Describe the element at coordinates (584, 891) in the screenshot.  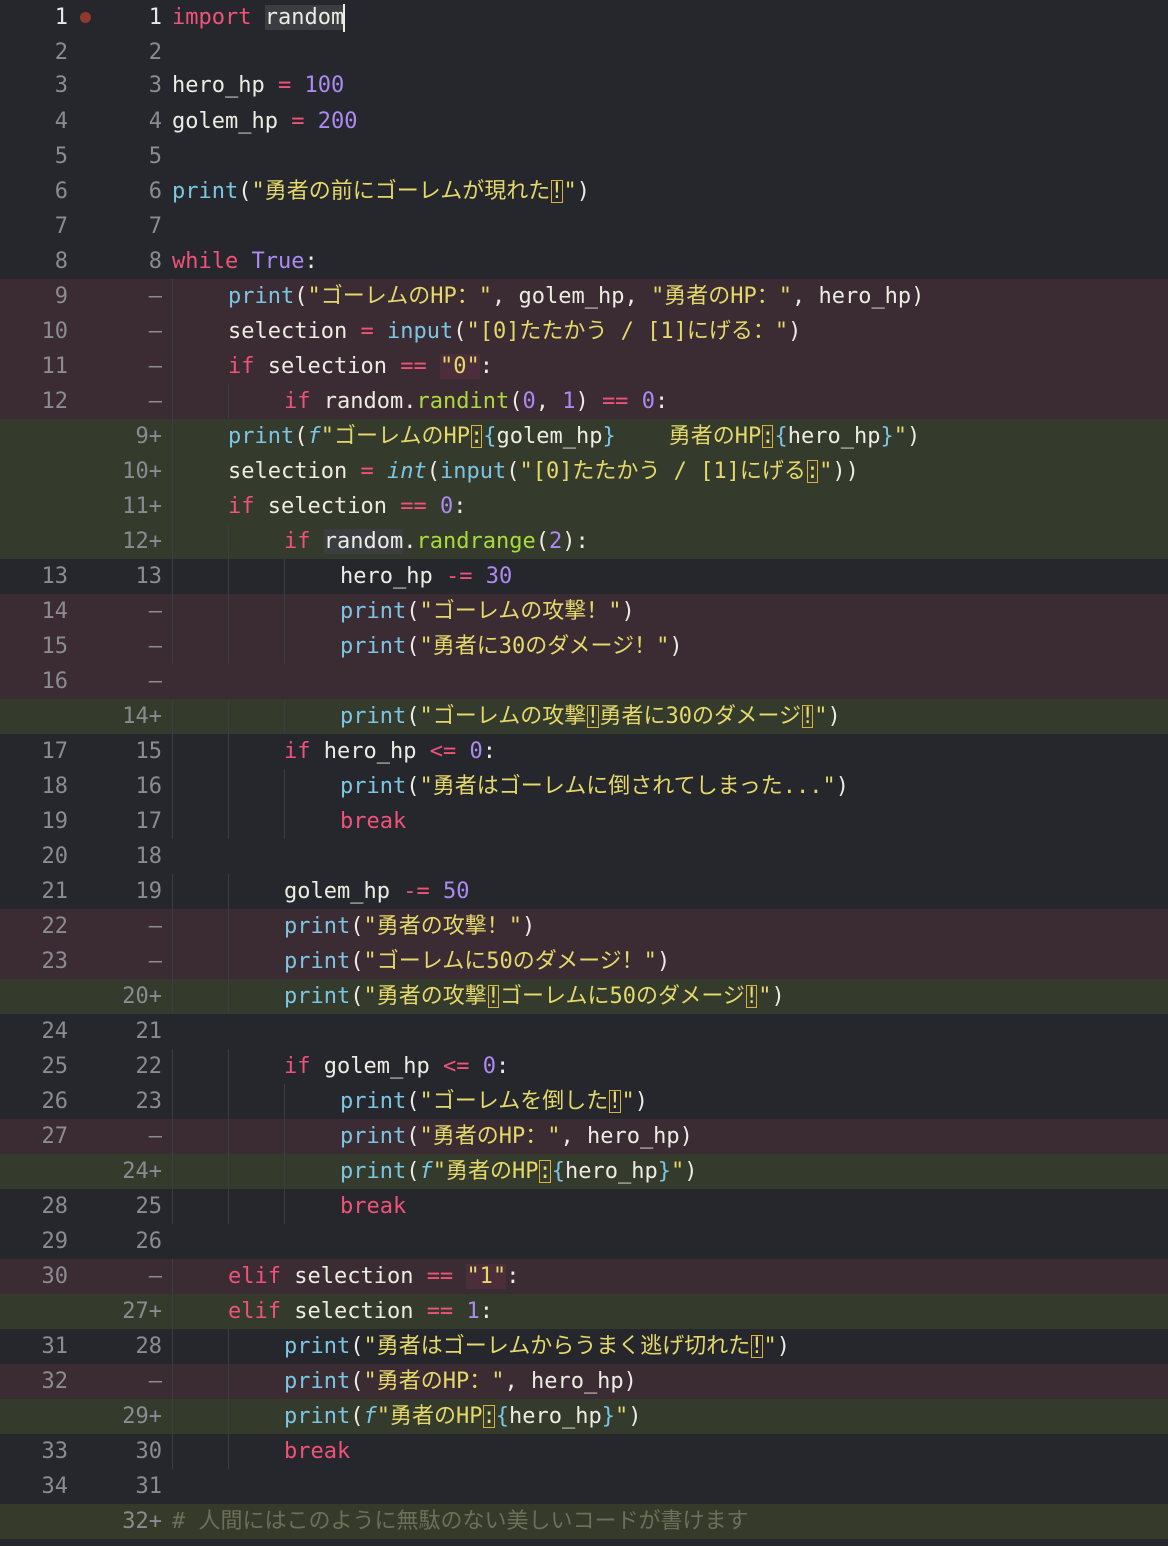
I see `code-line: 21 19 golem_hp -= 50` at that location.